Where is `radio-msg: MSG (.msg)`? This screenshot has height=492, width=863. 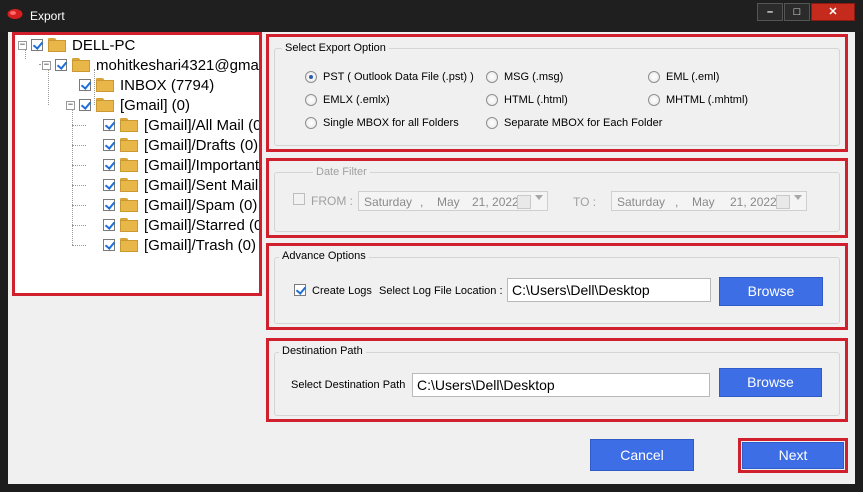 radio-msg: MSG (.msg) is located at coordinates (524, 77).